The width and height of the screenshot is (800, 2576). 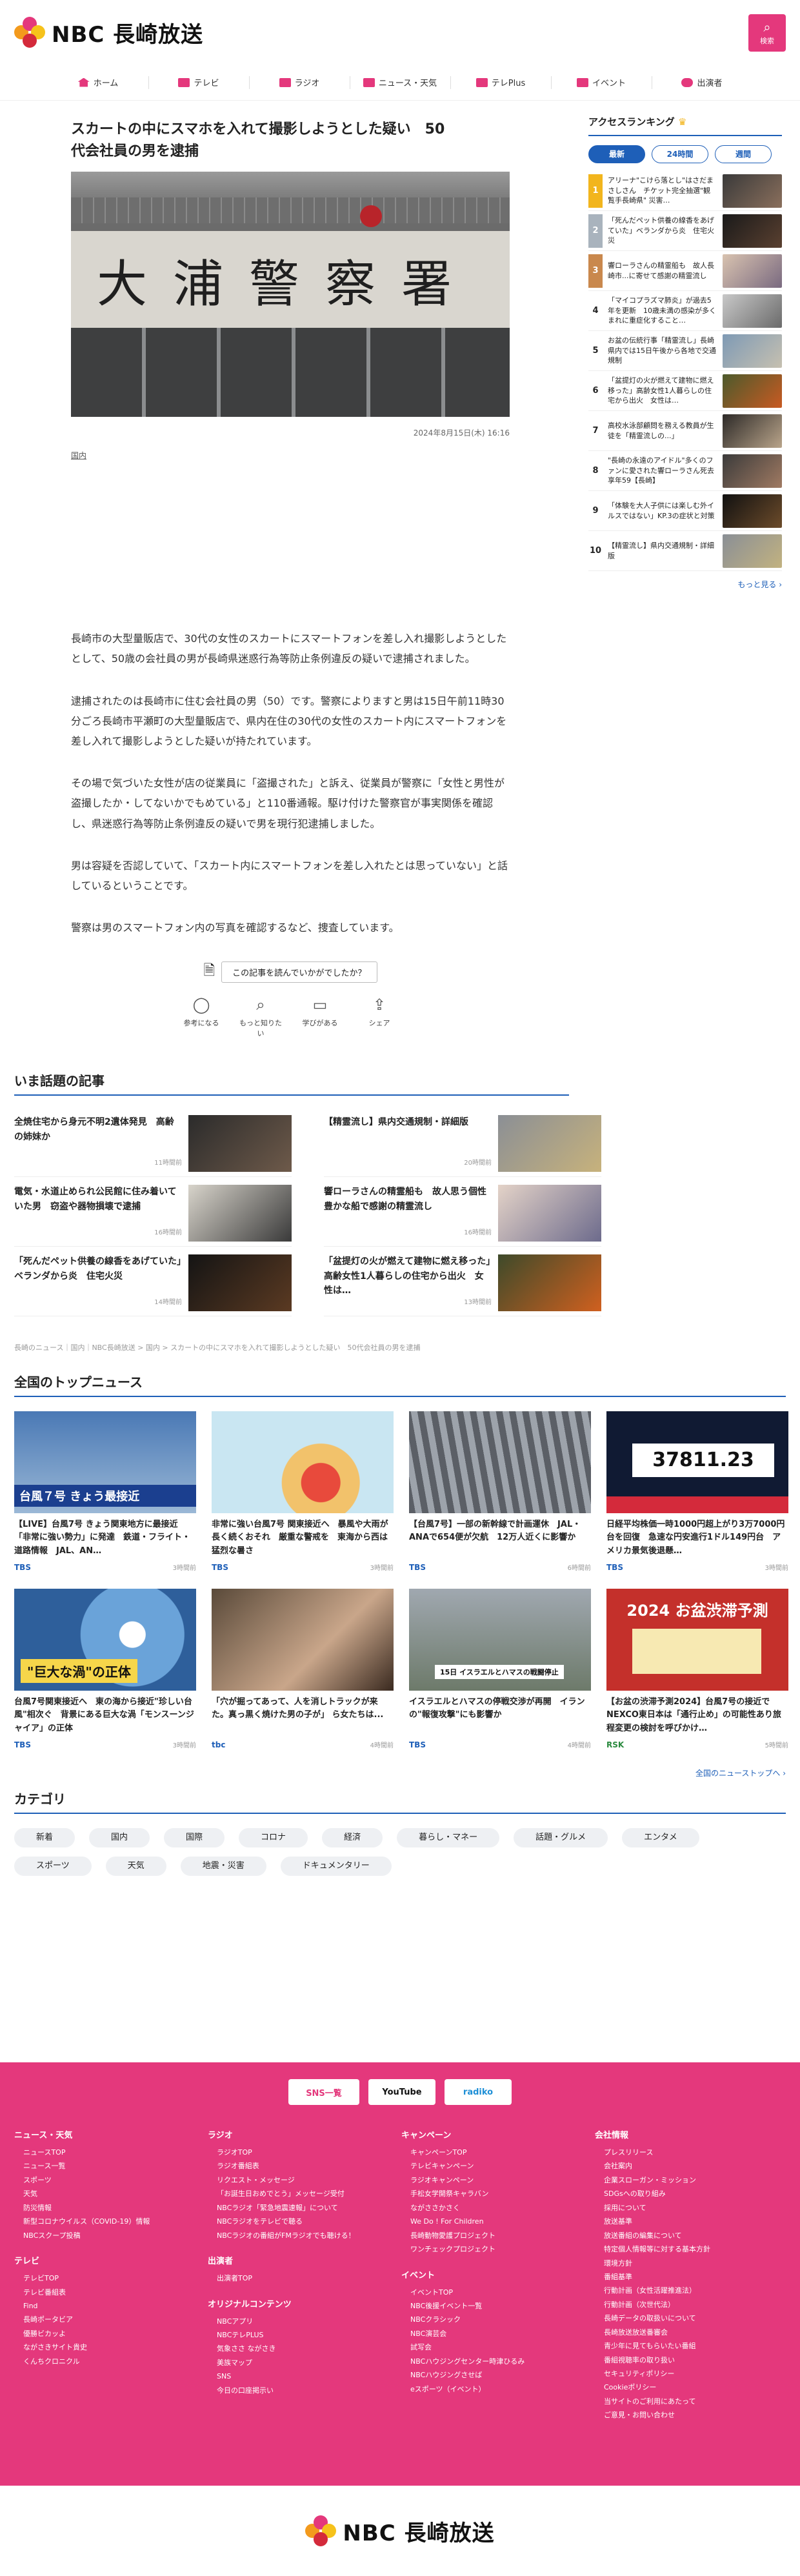 What do you see at coordinates (111, 2208) in the screenshot?
I see `footer-link: 防災情報` at bounding box center [111, 2208].